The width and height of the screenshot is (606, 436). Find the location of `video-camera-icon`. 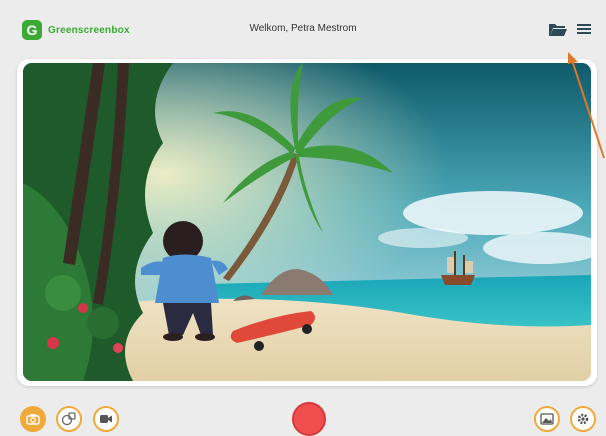

video-camera-icon is located at coordinates (106, 419).